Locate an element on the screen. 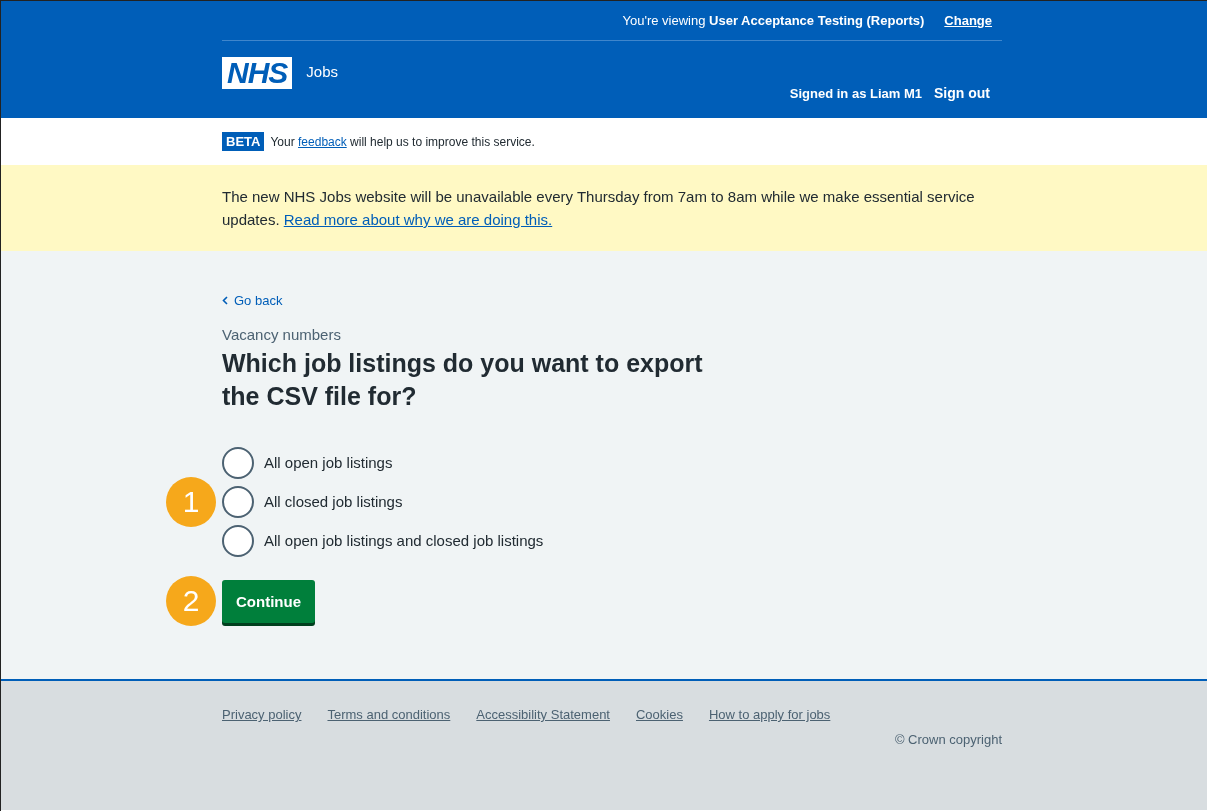 Image resolution: width=1207 pixels, height=811 pixels. back-link: Go back is located at coordinates (252, 300).